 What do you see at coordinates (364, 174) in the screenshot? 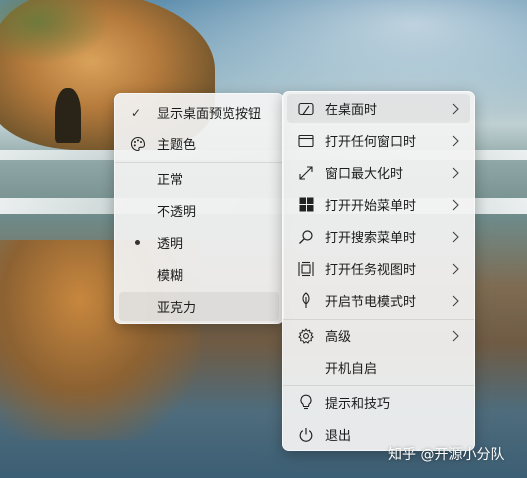
I see `menu-item-label: 窗口最大化时` at bounding box center [364, 174].